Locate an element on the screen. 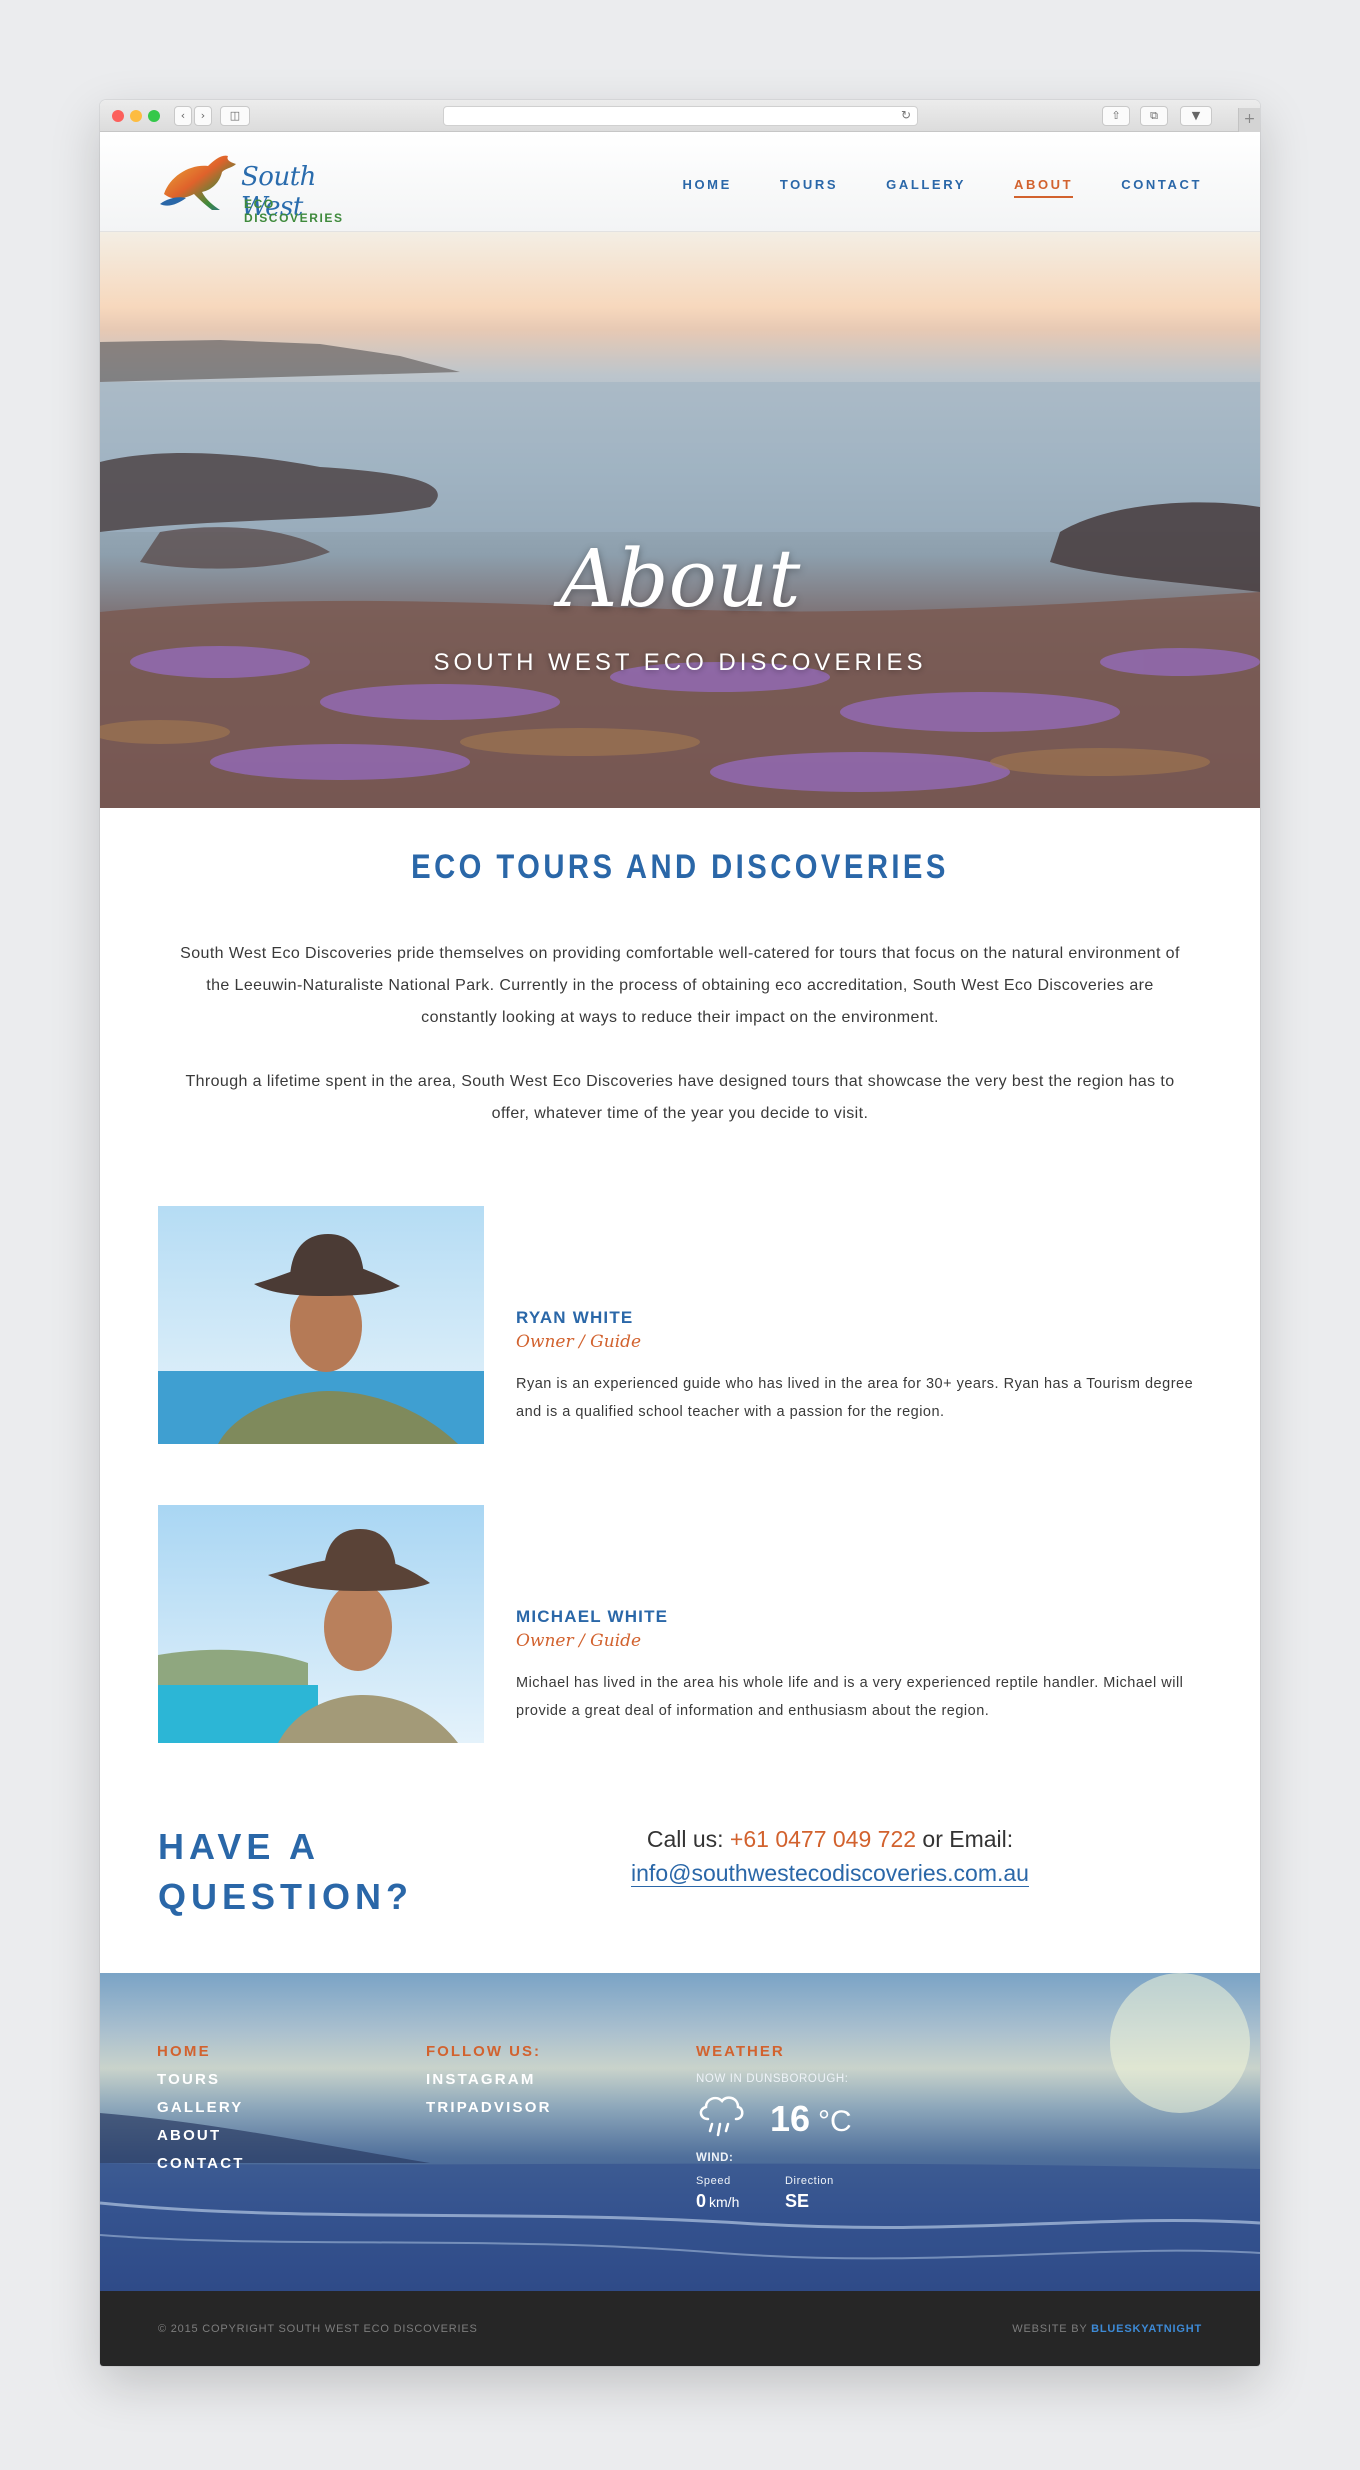 Image resolution: width=1360 pixels, height=2470 pixels. wind-direction: SE is located at coordinates (797, 2201).